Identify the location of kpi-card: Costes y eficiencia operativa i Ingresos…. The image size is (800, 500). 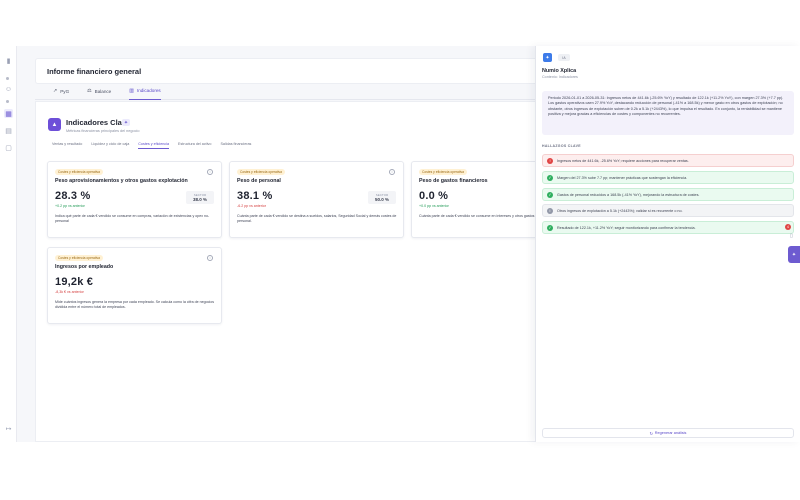
(134, 285).